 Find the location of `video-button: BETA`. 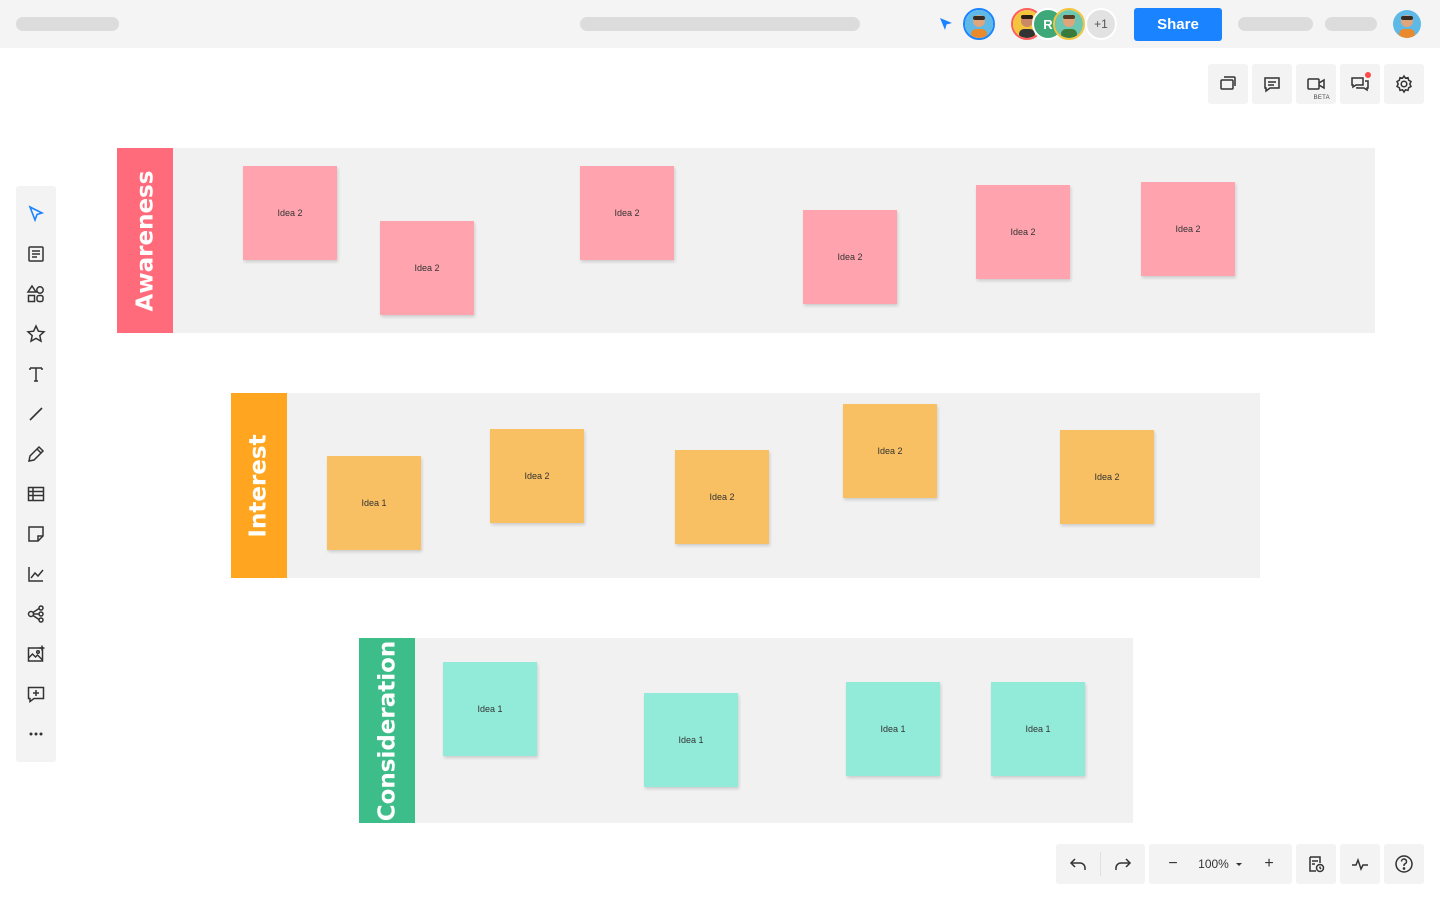

video-button: BETA is located at coordinates (1316, 84).